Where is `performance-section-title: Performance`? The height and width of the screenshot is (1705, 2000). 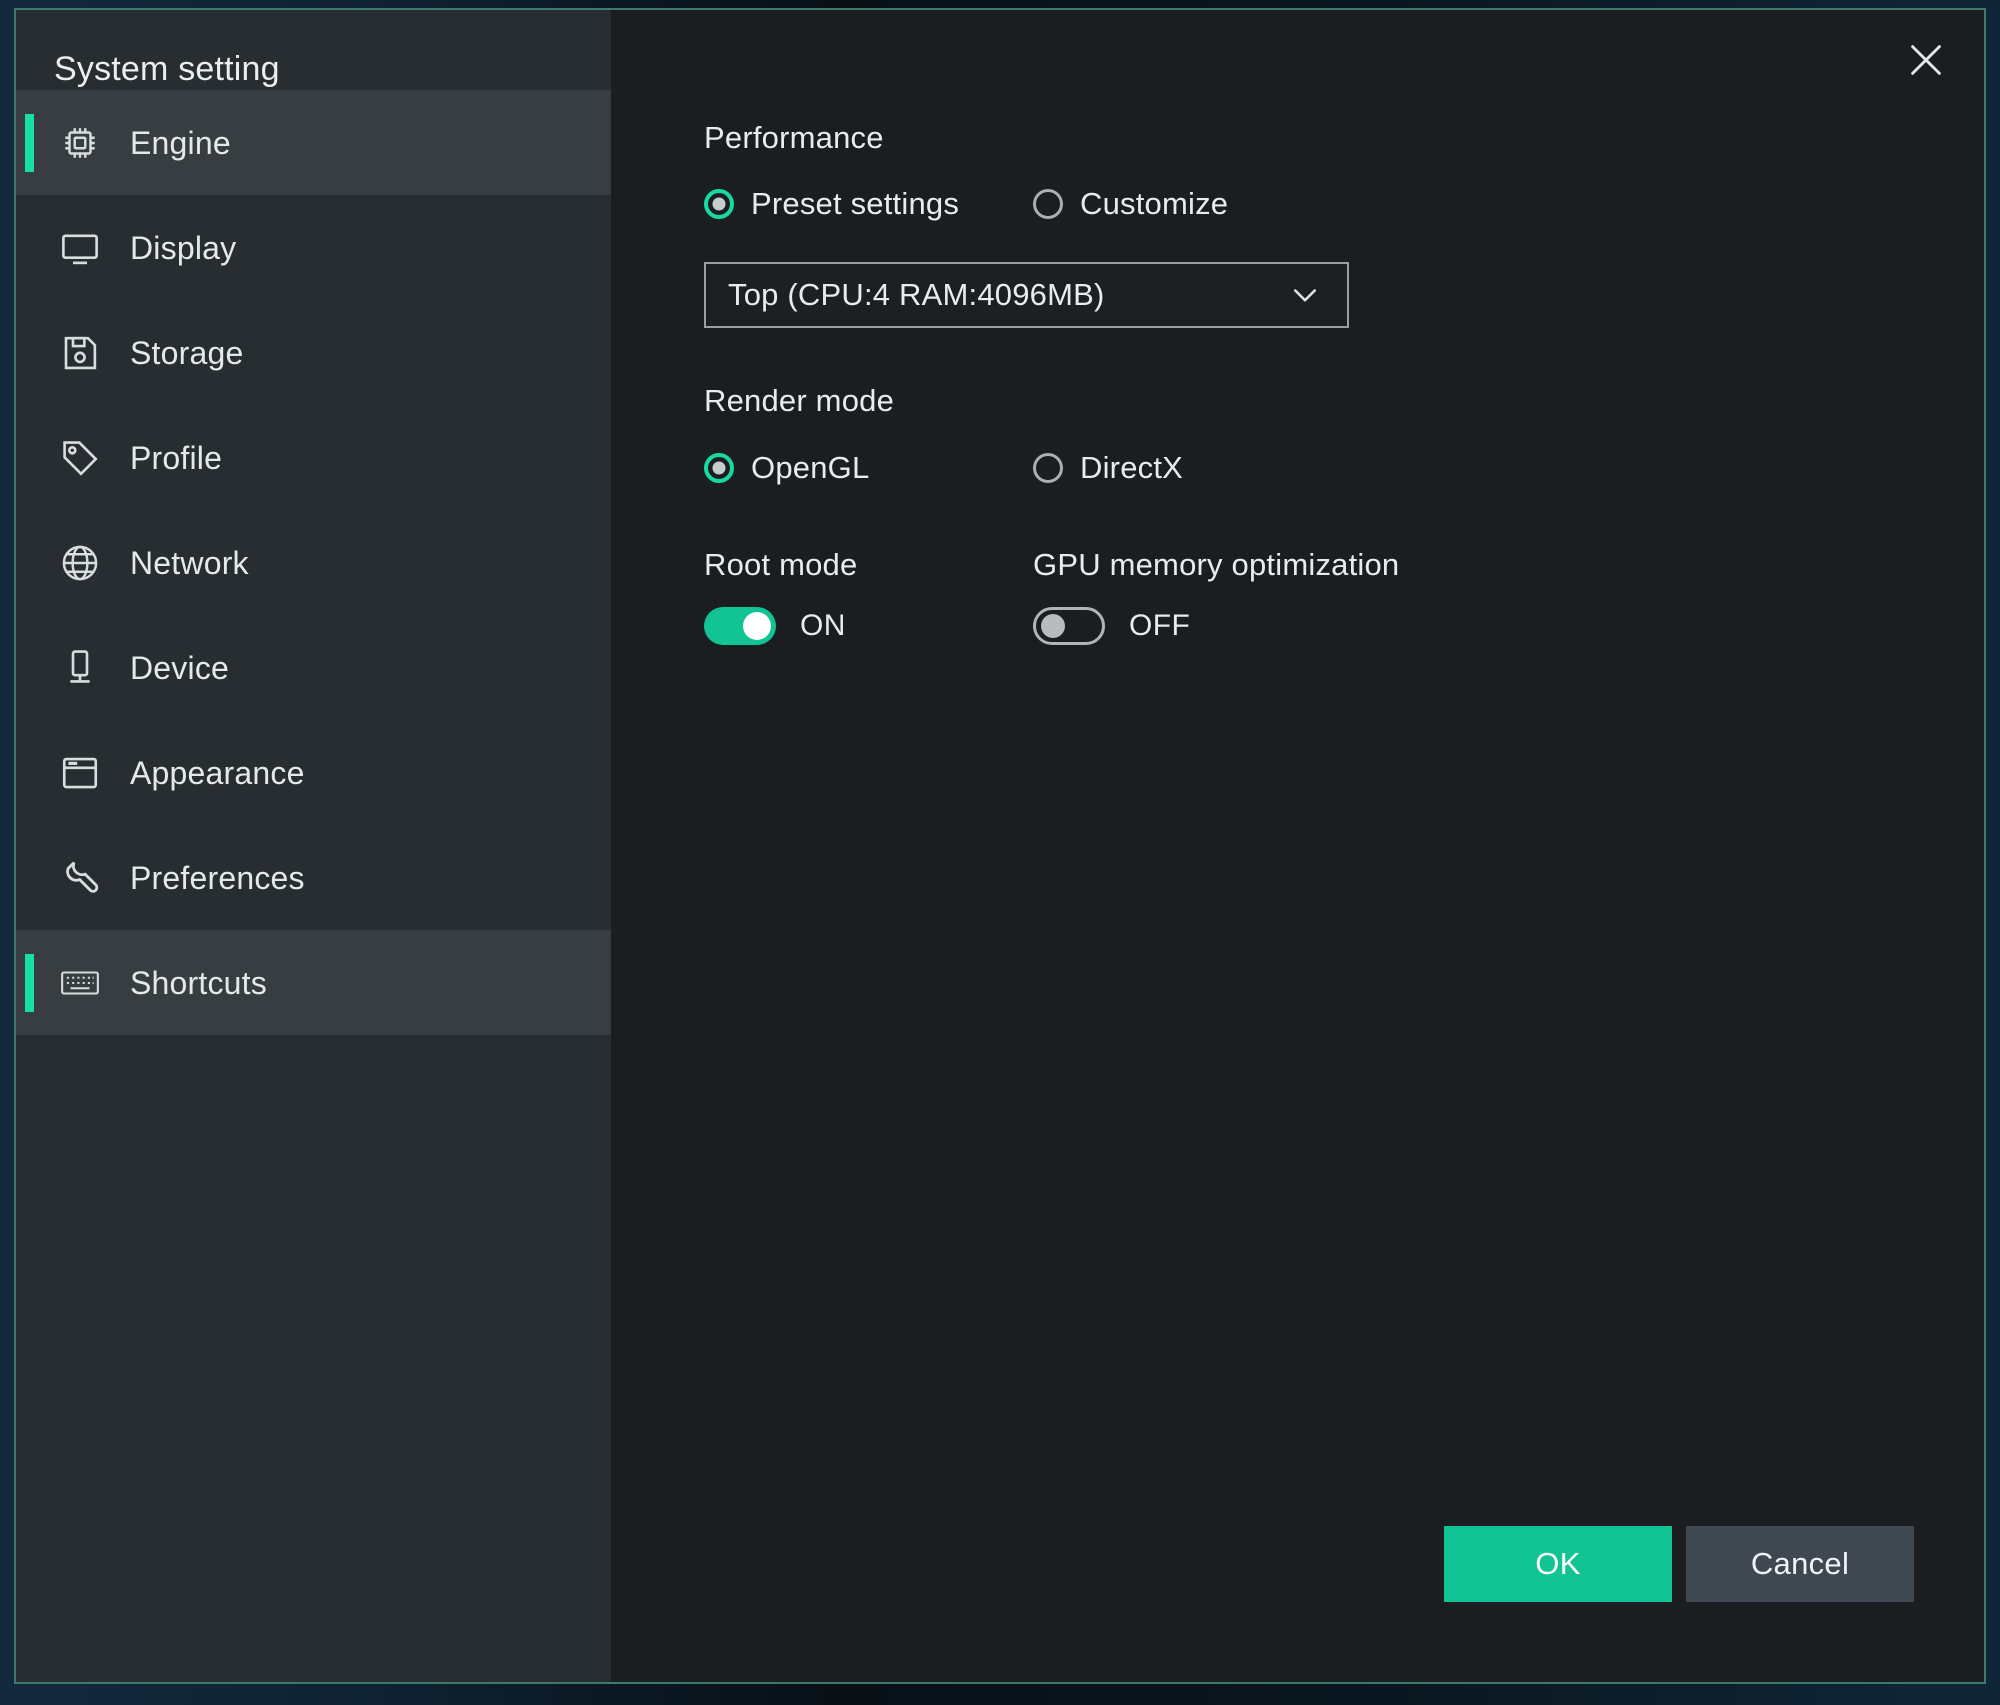 performance-section-title: Performance is located at coordinates (794, 137).